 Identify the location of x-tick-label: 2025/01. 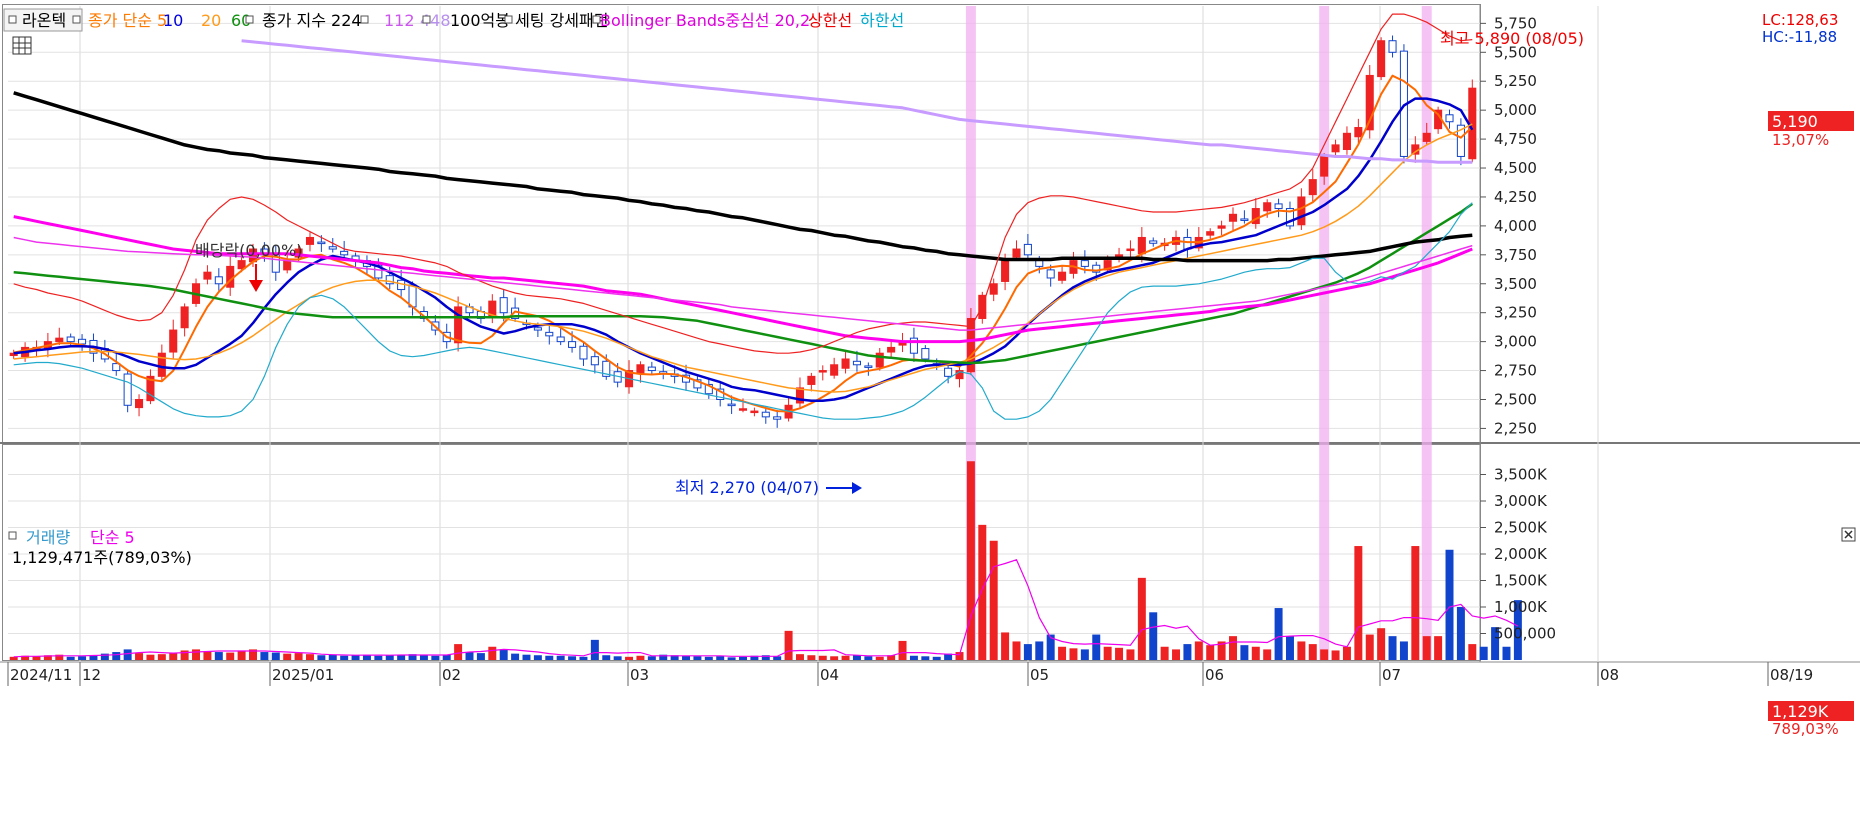
(303, 675).